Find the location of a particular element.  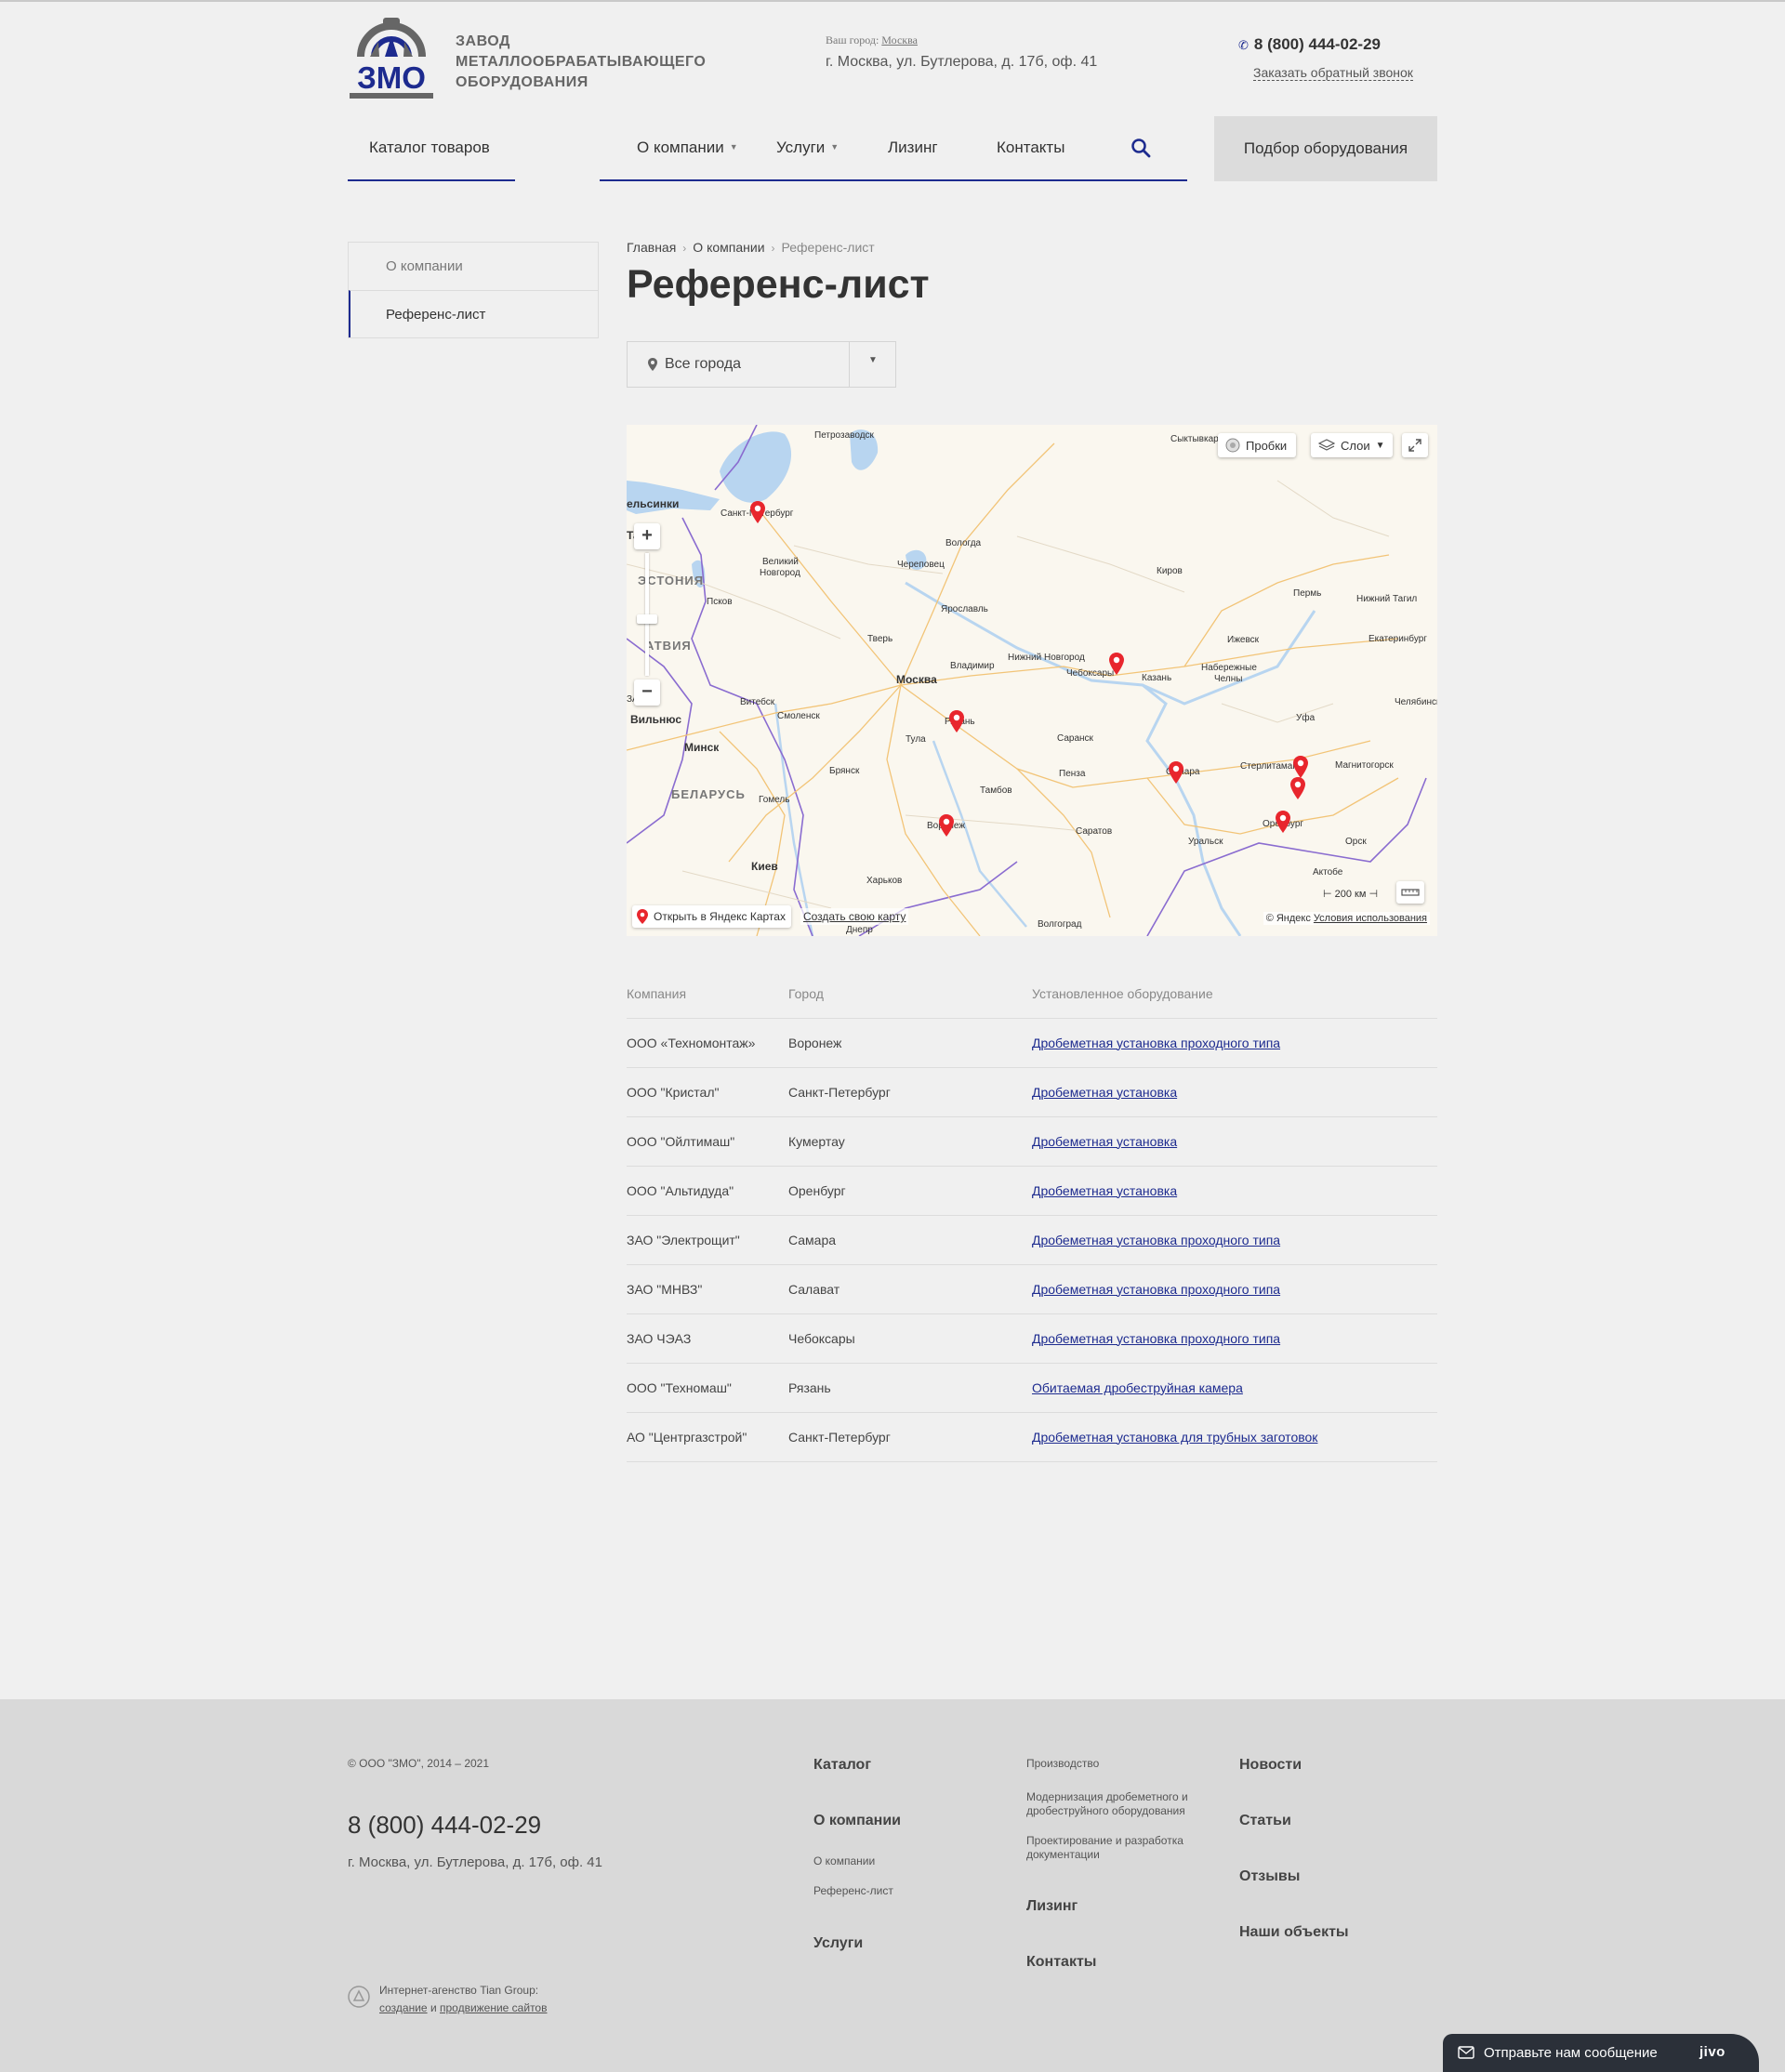

nav-item-label: О компании is located at coordinates (680, 148).